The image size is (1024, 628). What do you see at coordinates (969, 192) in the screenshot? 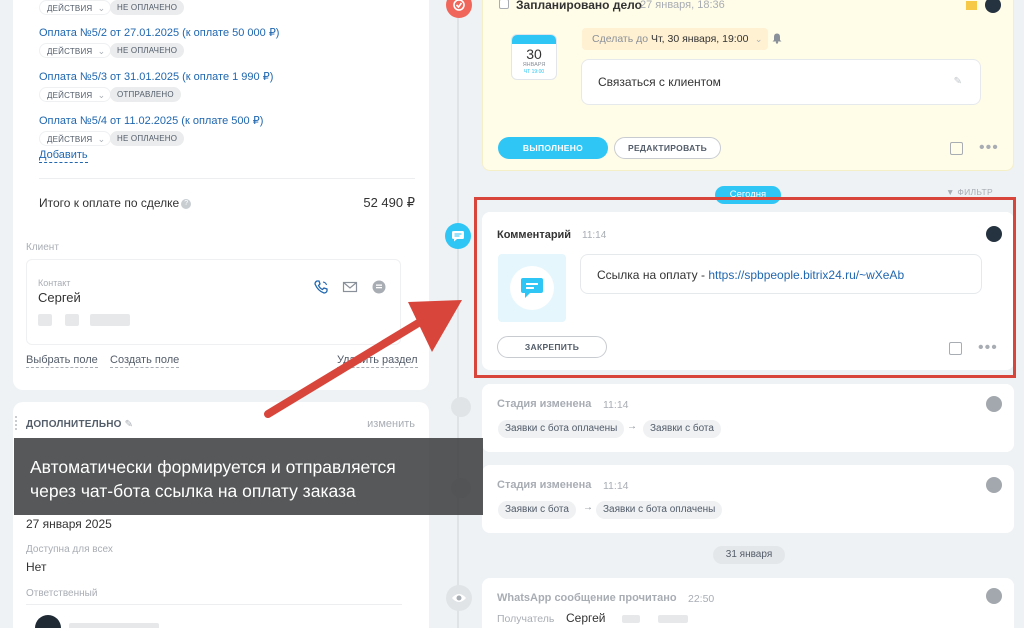
I see `filter-button: ▼ ФИЛЬТР` at bounding box center [969, 192].